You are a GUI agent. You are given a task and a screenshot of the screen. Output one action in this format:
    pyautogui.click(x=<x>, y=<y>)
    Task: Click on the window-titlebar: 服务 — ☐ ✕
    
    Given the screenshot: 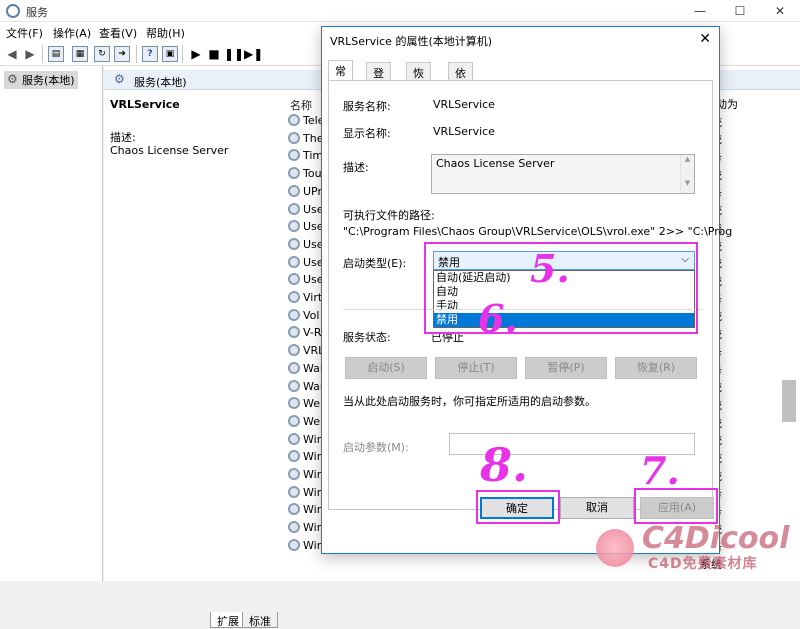 What is the action you would take?
    pyautogui.click(x=400, y=11)
    